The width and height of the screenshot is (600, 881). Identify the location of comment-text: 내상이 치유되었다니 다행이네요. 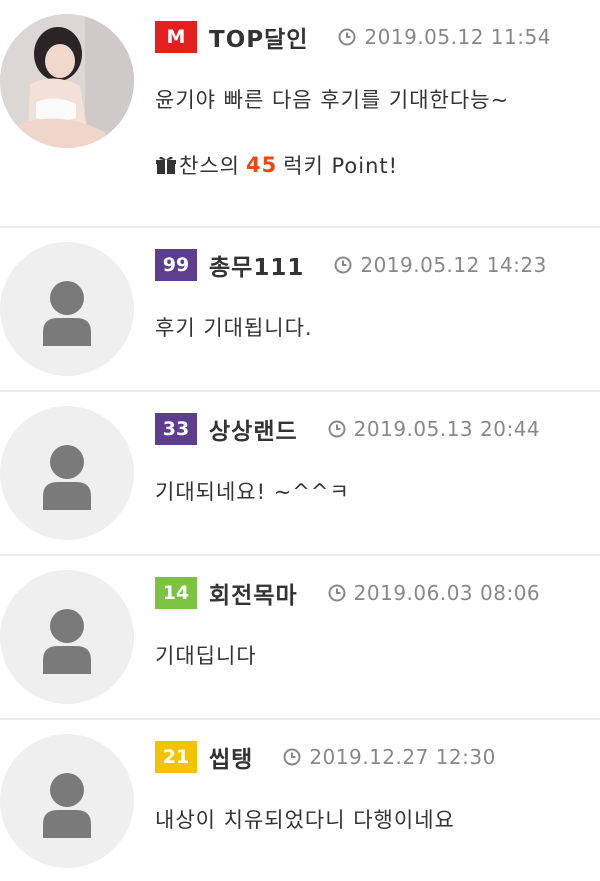
(305, 820).